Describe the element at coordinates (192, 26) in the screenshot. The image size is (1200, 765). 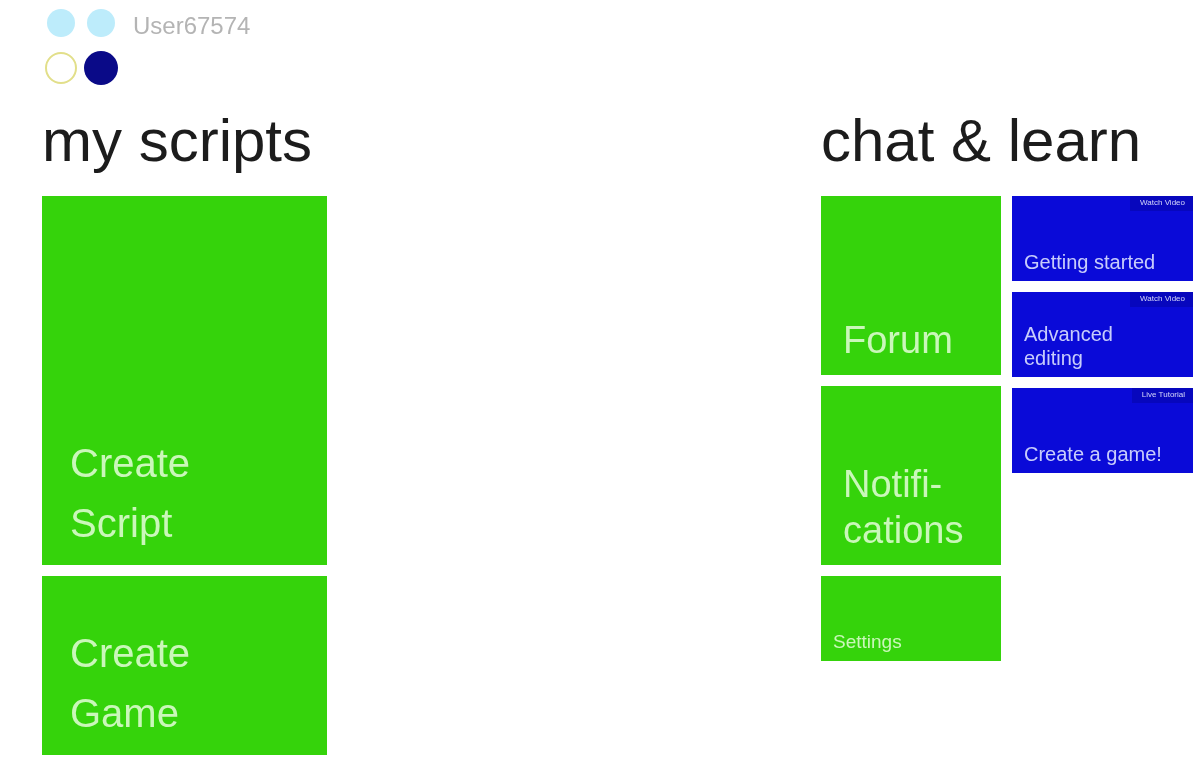
I see `username: User67574` at that location.